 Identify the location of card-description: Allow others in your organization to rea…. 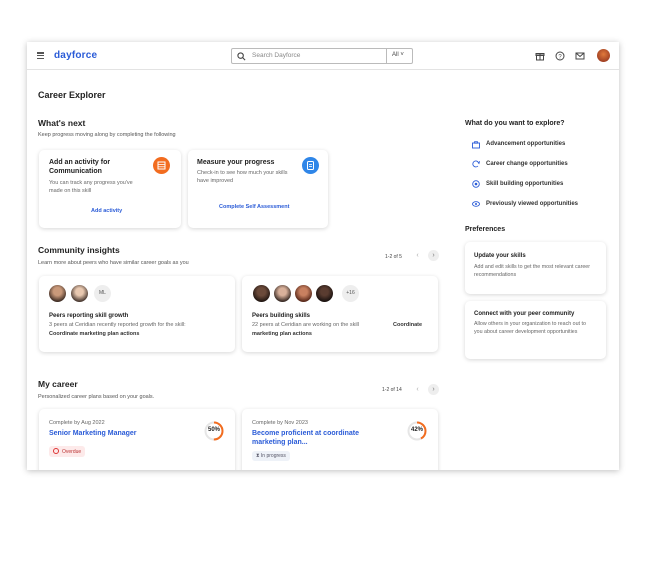
(530, 328).